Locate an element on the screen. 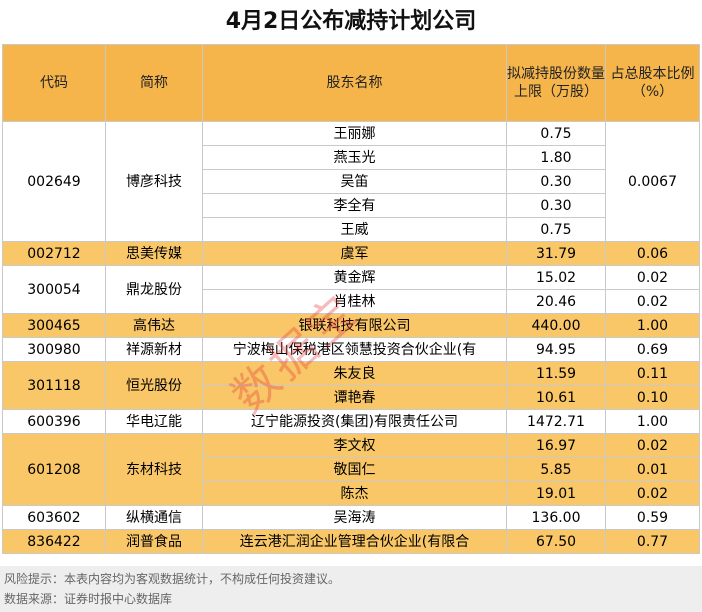 This screenshot has width=702, height=612. shares-cell: 67.50 is located at coordinates (556, 541).